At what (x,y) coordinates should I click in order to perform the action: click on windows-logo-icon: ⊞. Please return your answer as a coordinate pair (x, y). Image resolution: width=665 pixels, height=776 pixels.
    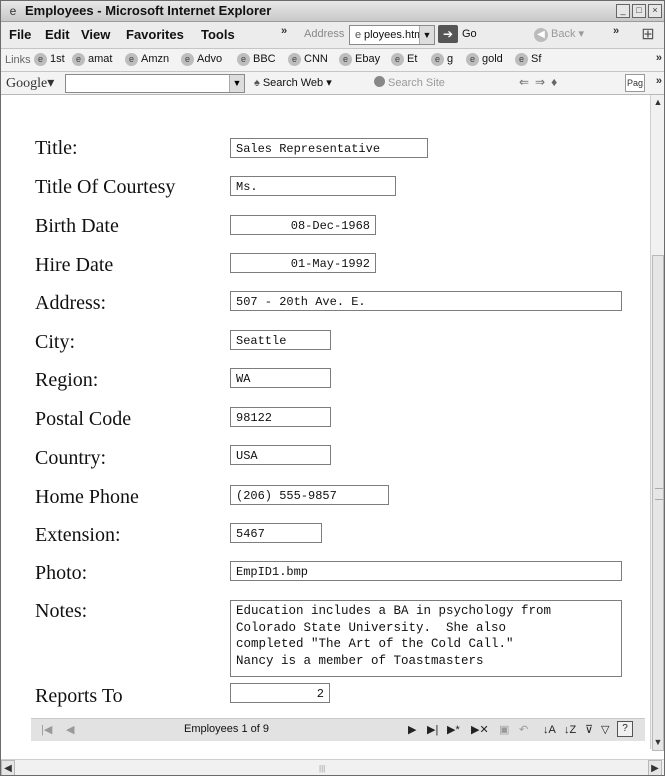
    Looking at the image, I should click on (648, 34).